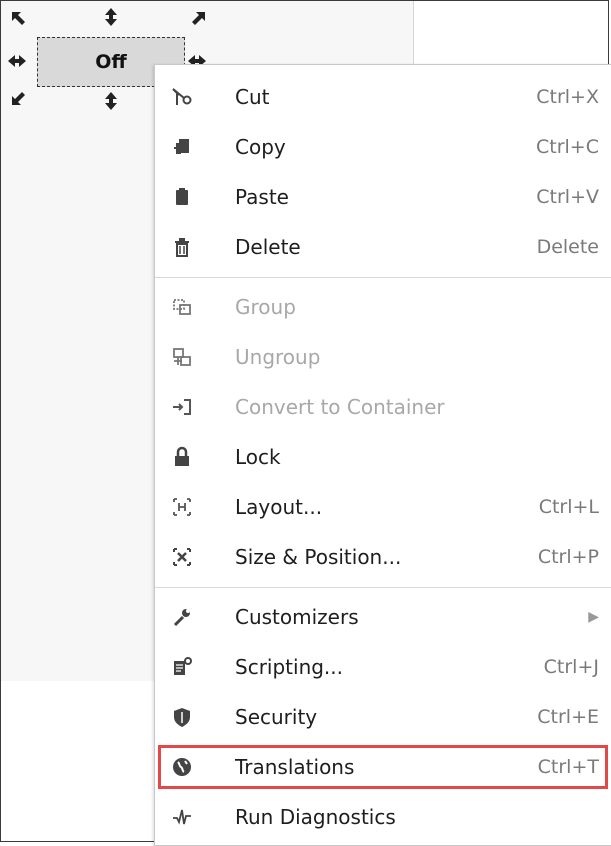 The image size is (611, 846). Describe the element at coordinates (383, 407) in the screenshot. I see `menu-item-convert-to-container: Convert to Container` at that location.